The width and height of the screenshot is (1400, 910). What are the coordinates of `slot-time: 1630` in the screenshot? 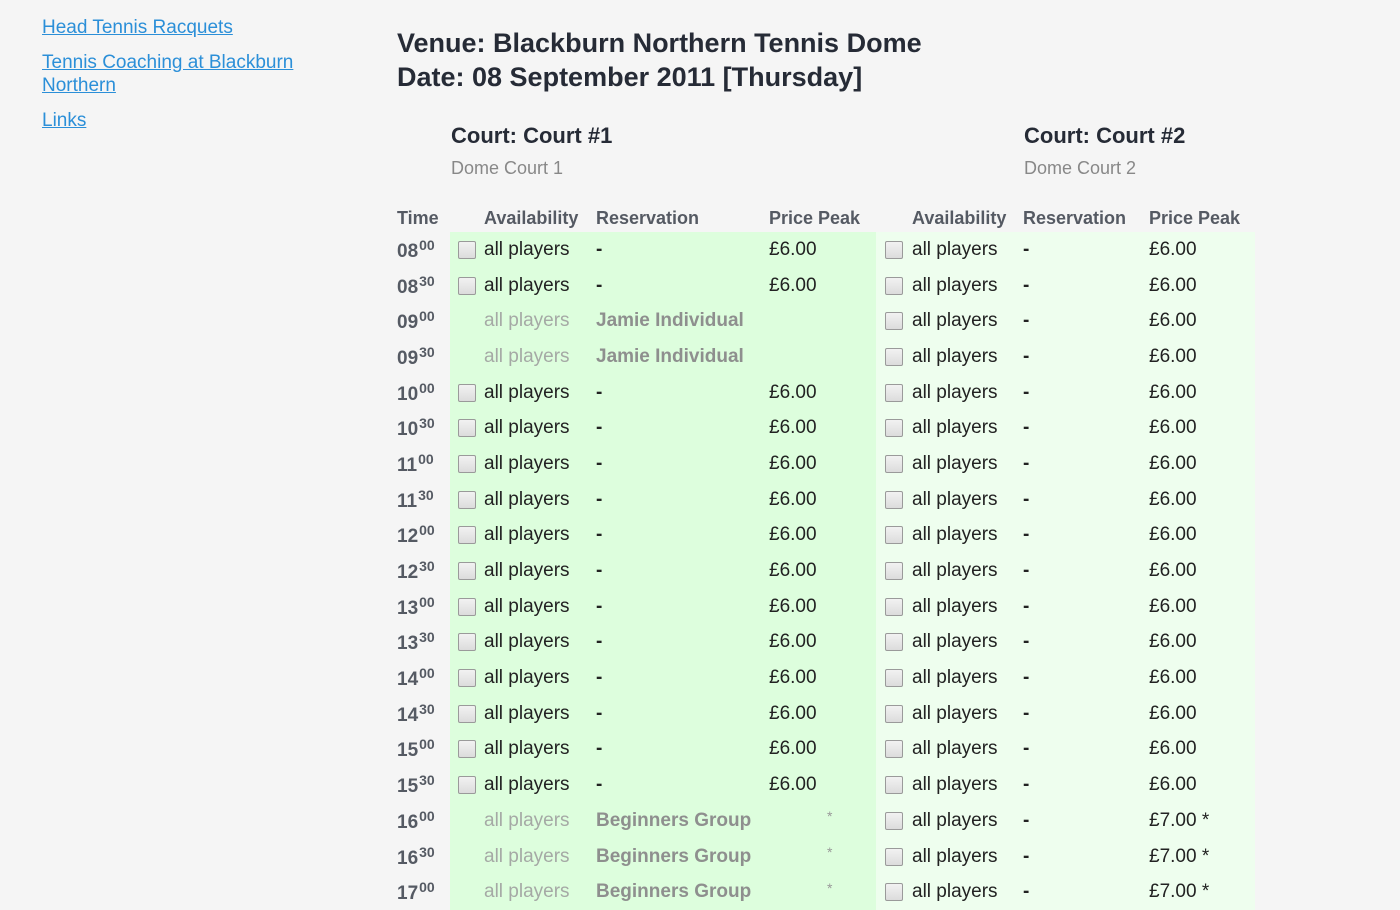 It's located at (423, 857).